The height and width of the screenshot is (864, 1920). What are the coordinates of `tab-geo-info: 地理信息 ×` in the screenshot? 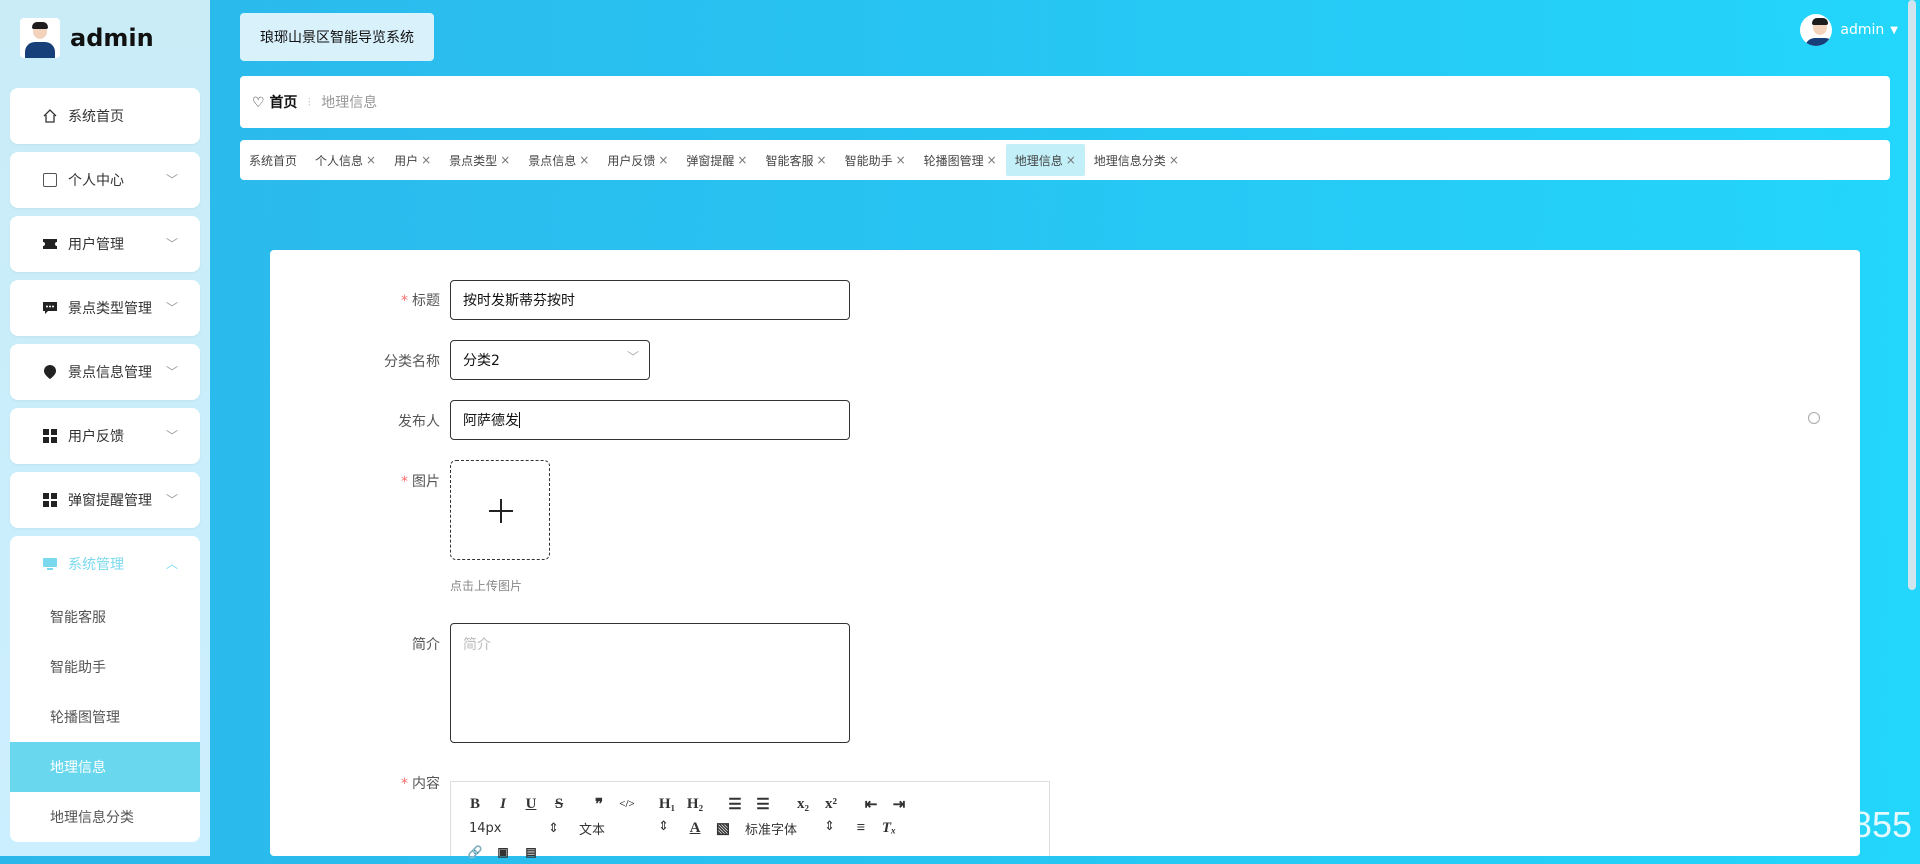 It's located at (1045, 160).